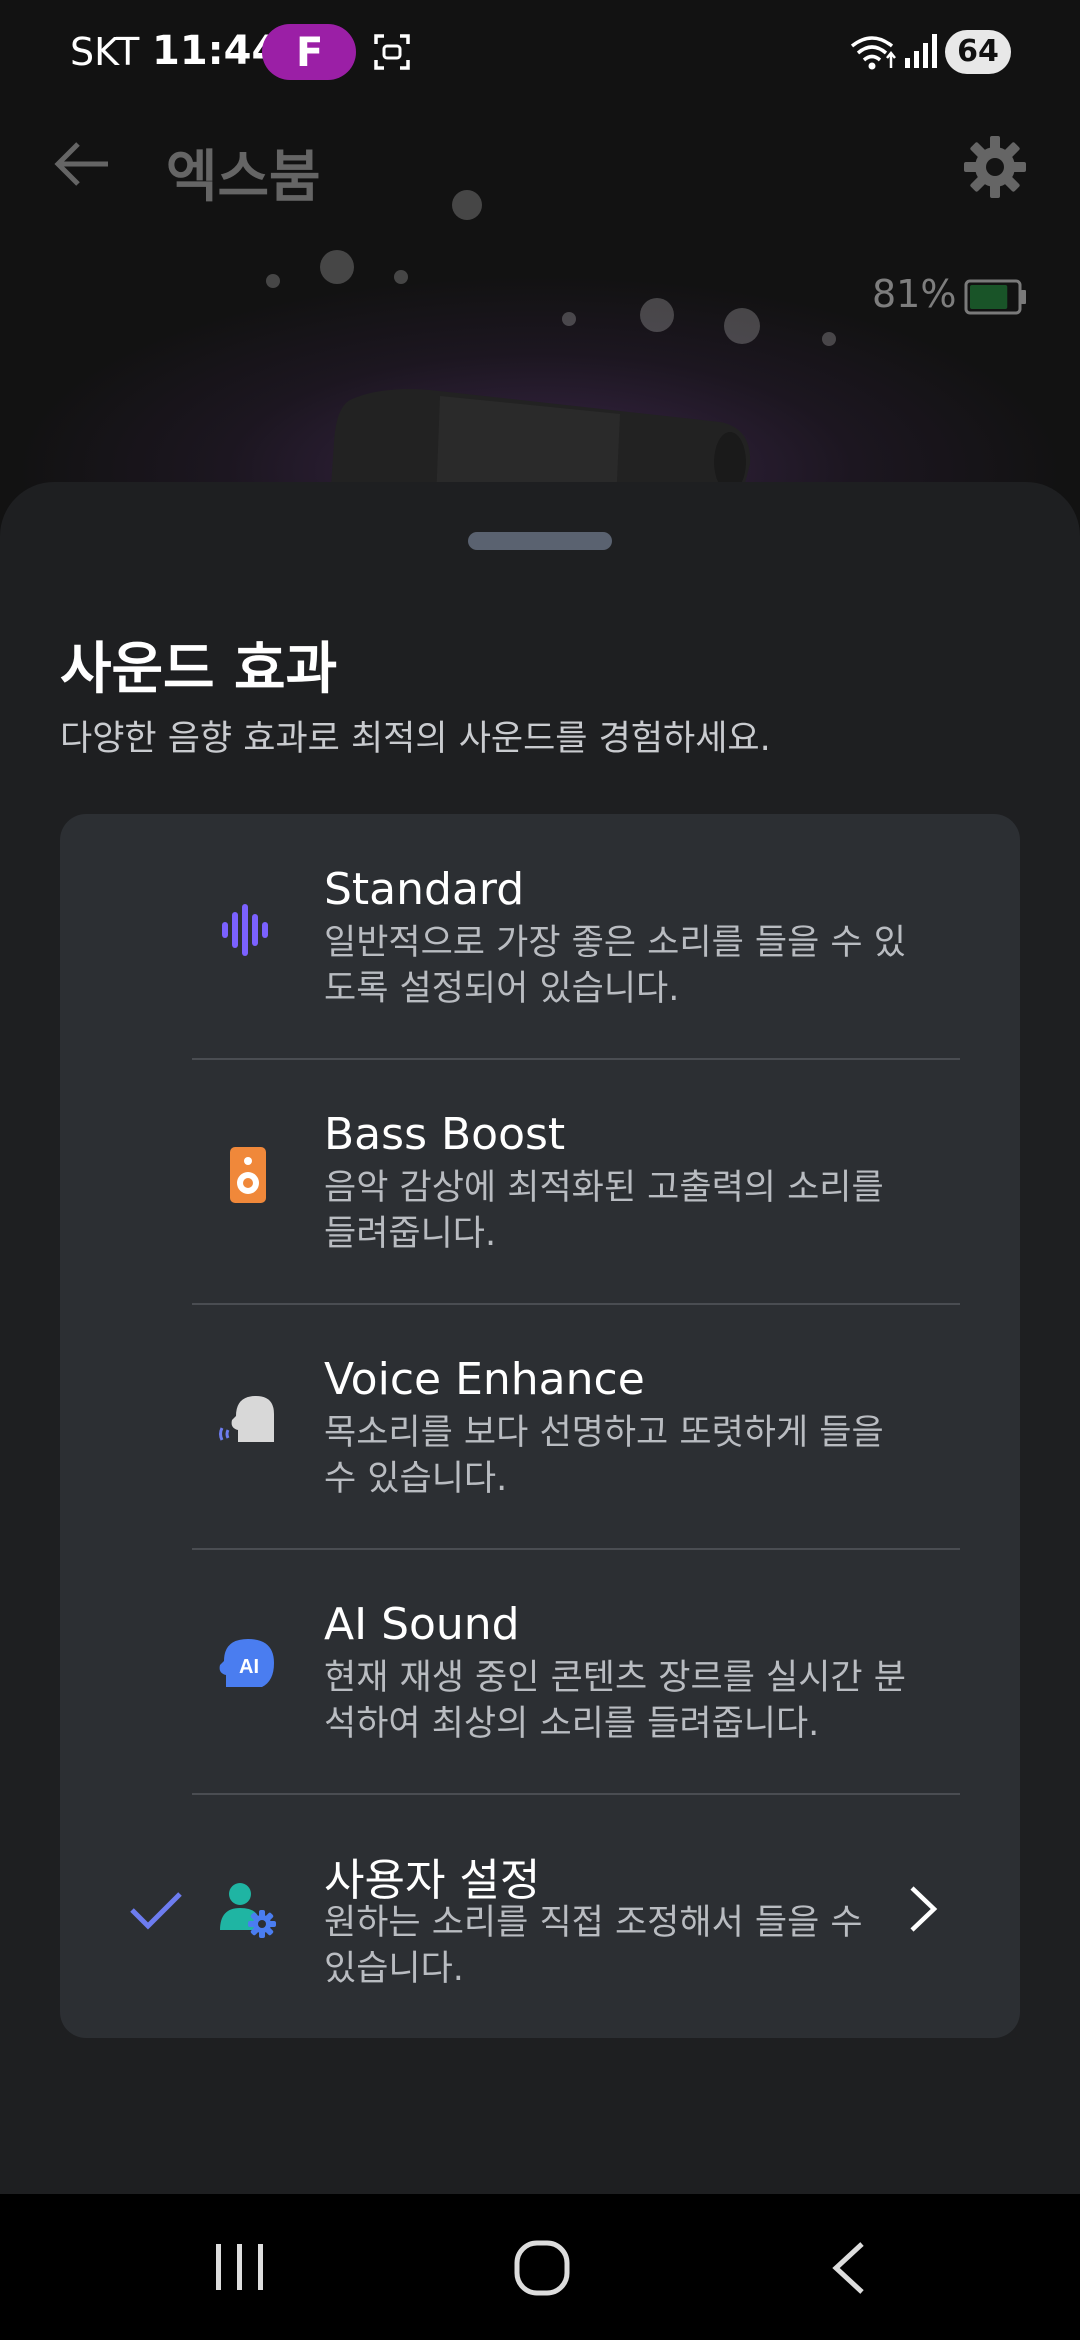  I want to click on chevron-right-icon, so click(923, 1909).